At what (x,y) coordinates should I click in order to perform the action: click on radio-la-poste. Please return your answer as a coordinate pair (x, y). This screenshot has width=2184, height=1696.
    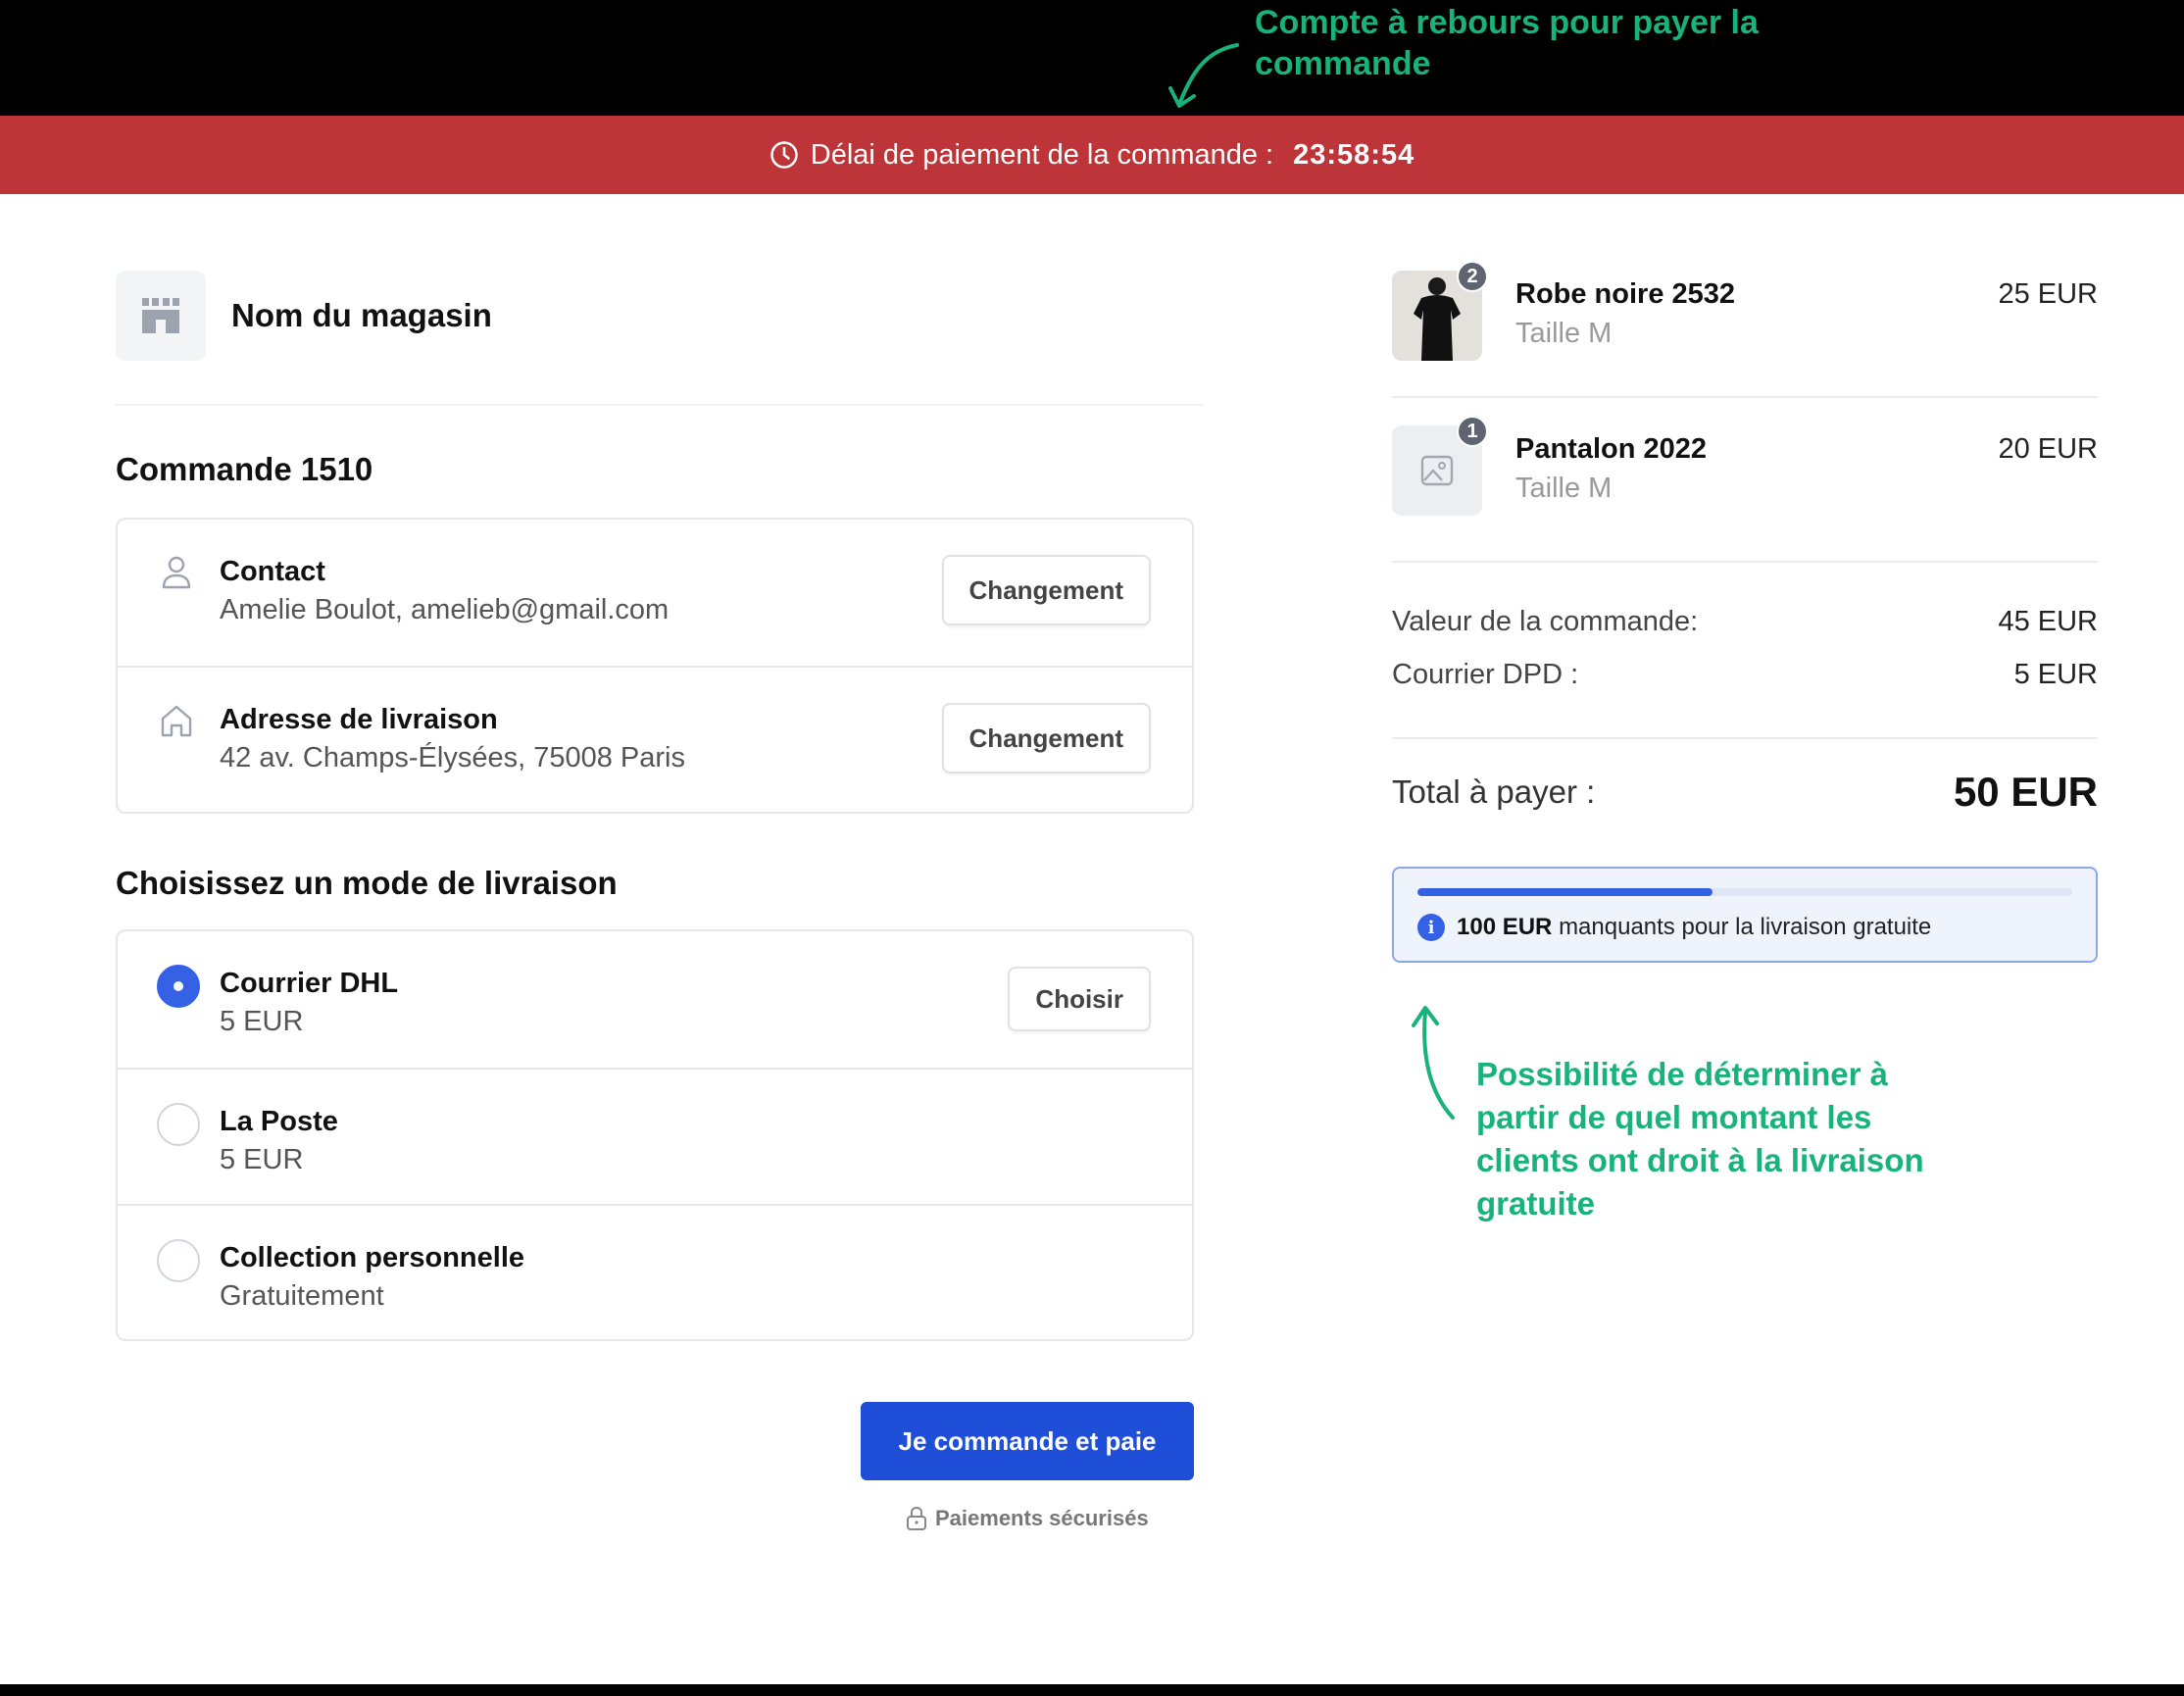
    Looking at the image, I should click on (178, 1124).